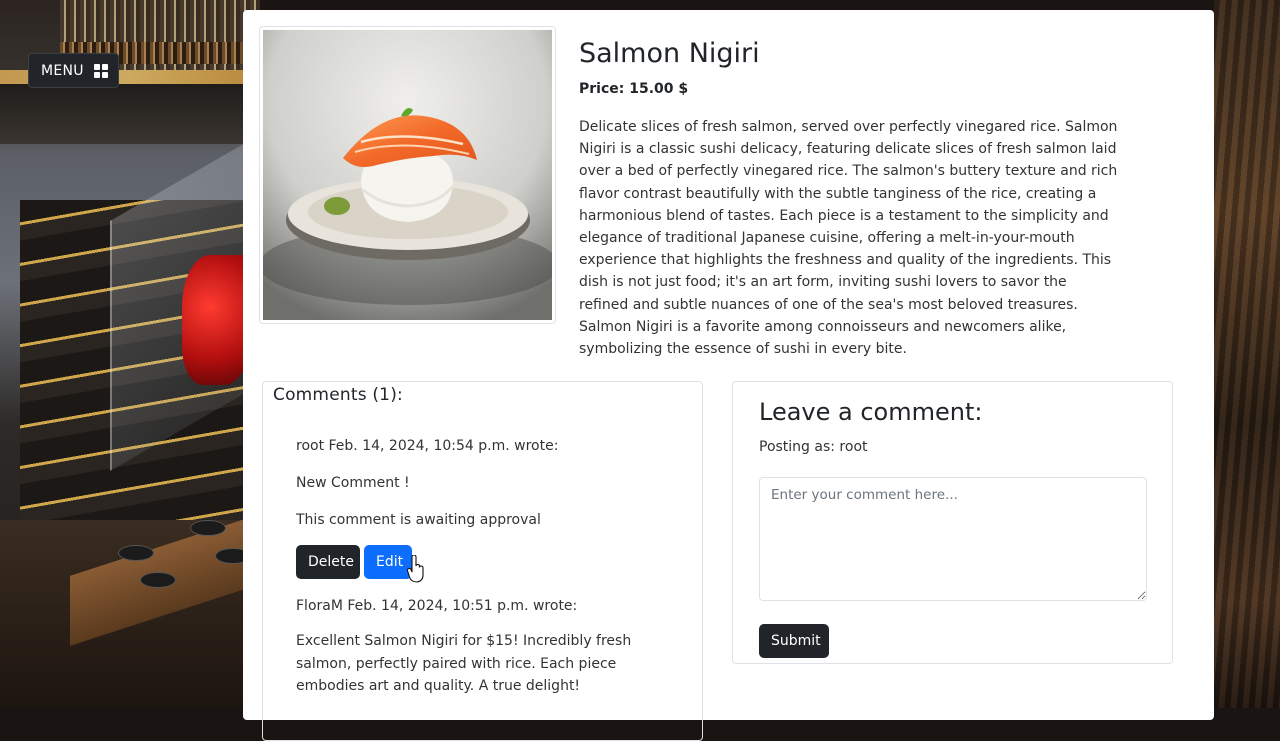 The image size is (1280, 741). What do you see at coordinates (415, 569) in the screenshot?
I see `hand-cursor-icon` at bounding box center [415, 569].